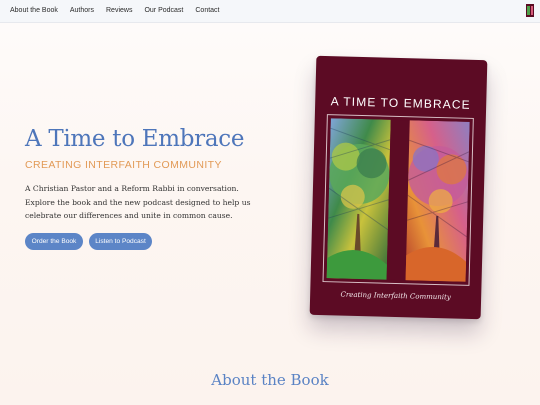 Image resolution: width=540 pixels, height=405 pixels. I want to click on book-cover-title: A TIME TO EMBRACE, so click(400, 103).